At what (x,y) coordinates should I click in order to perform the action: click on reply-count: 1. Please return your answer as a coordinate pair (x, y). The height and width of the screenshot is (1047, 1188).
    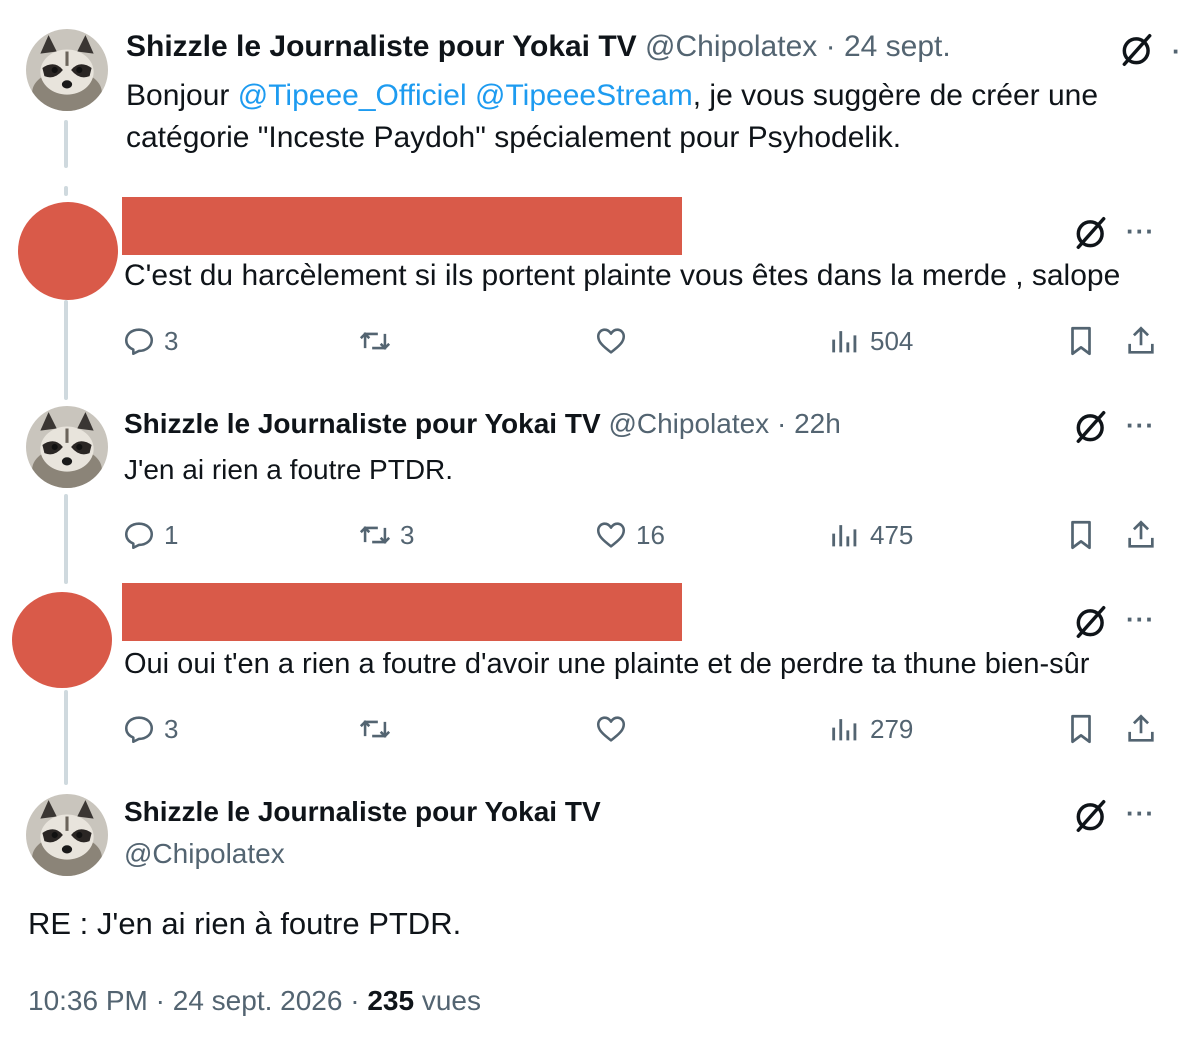
    Looking at the image, I should click on (171, 534).